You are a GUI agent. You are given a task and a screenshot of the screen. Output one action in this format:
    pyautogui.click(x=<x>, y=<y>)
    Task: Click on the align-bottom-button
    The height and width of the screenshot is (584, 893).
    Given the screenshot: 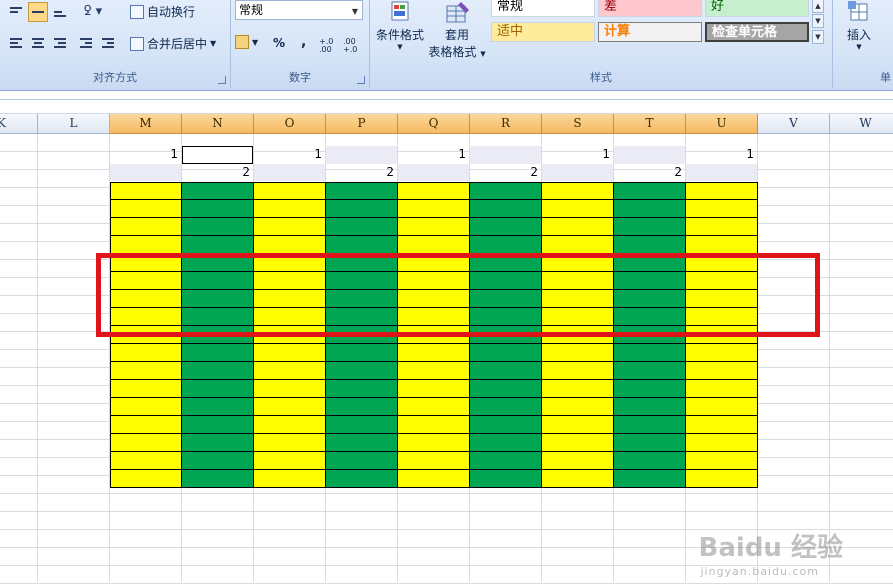 What is the action you would take?
    pyautogui.click(x=60, y=12)
    